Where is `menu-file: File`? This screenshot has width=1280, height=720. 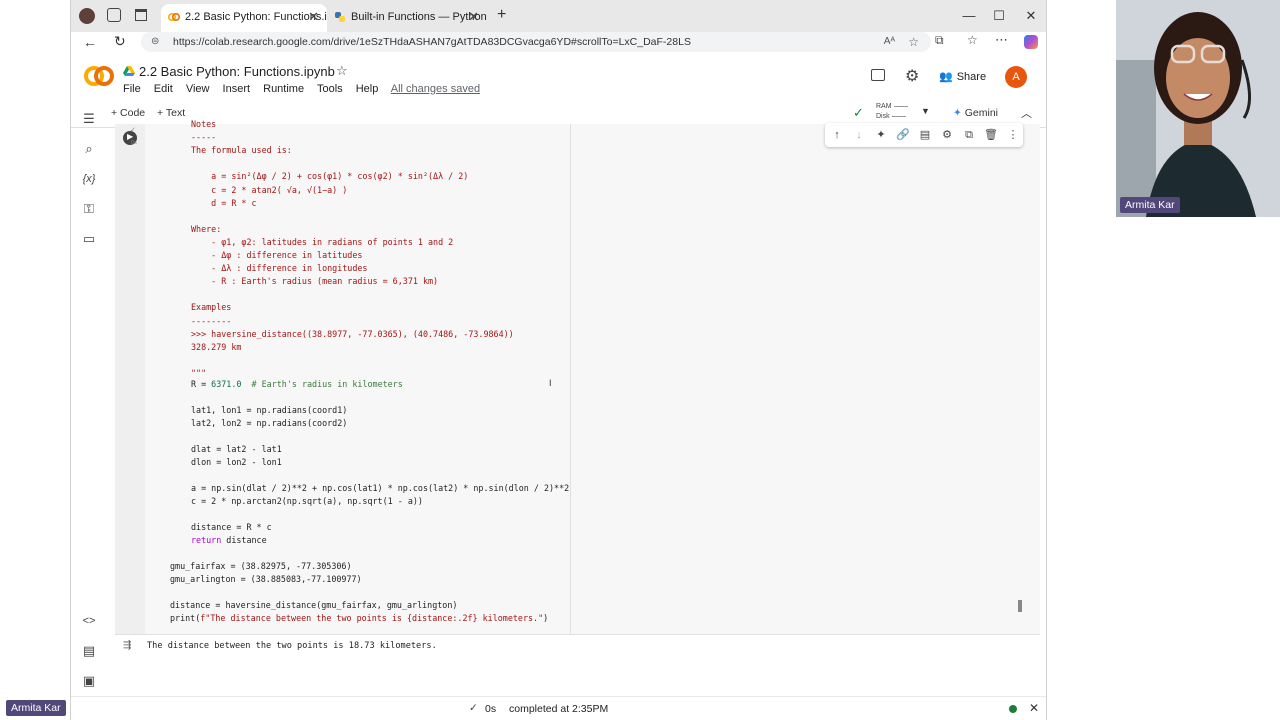 menu-file: File is located at coordinates (132, 89).